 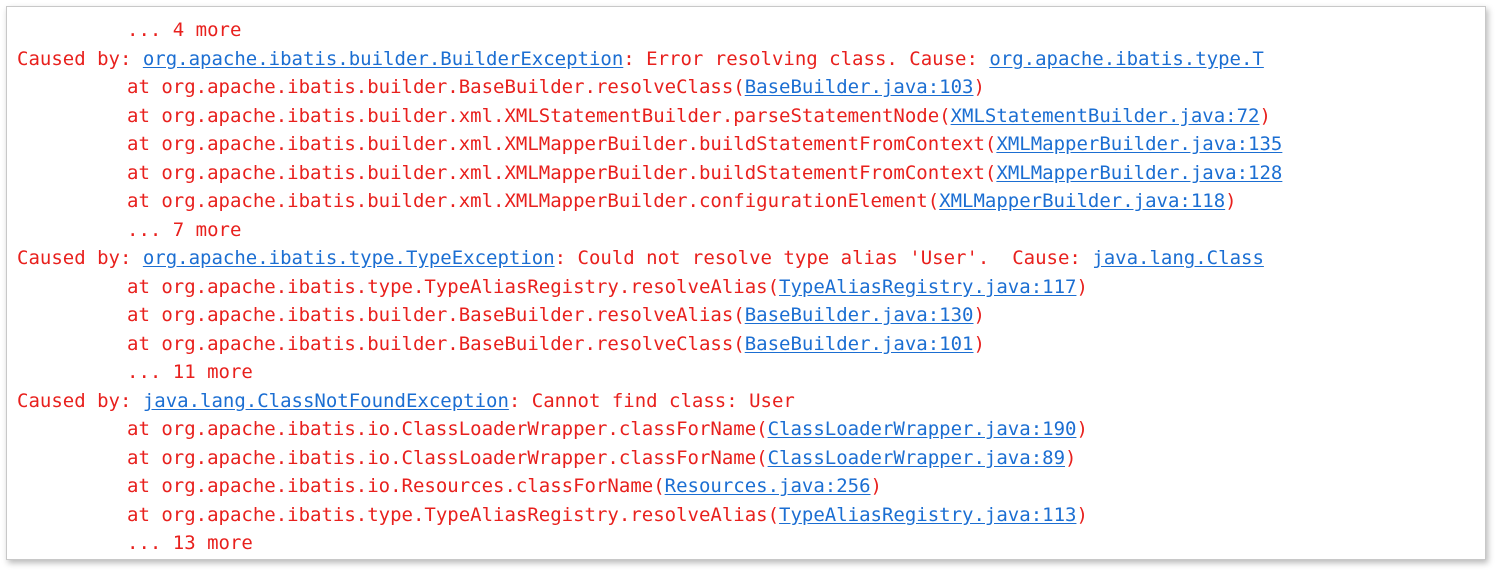 What do you see at coordinates (326, 401) in the screenshot?
I see `source-link: java.lang.ClassNotFoundException` at bounding box center [326, 401].